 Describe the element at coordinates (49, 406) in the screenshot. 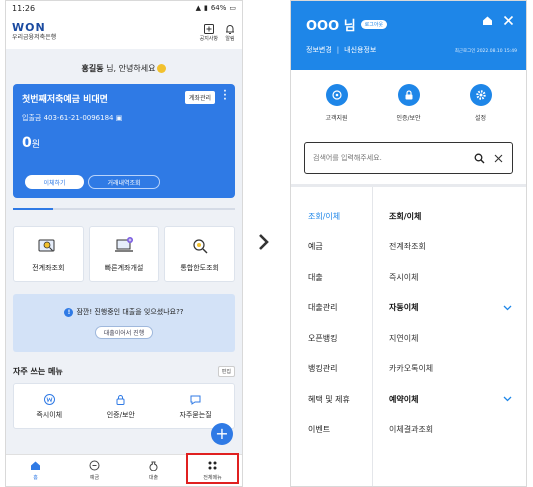

I see `favorite-instant-transfer: 즉시이체` at that location.